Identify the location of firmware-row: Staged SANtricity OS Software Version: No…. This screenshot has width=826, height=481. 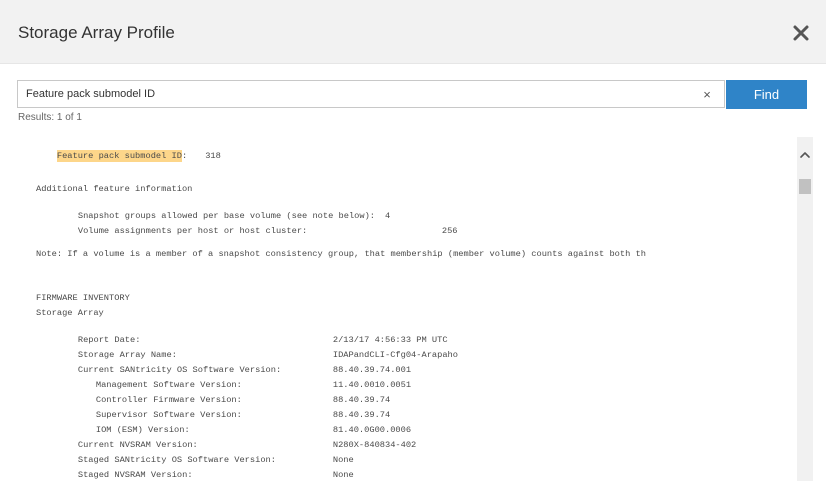
(205, 453).